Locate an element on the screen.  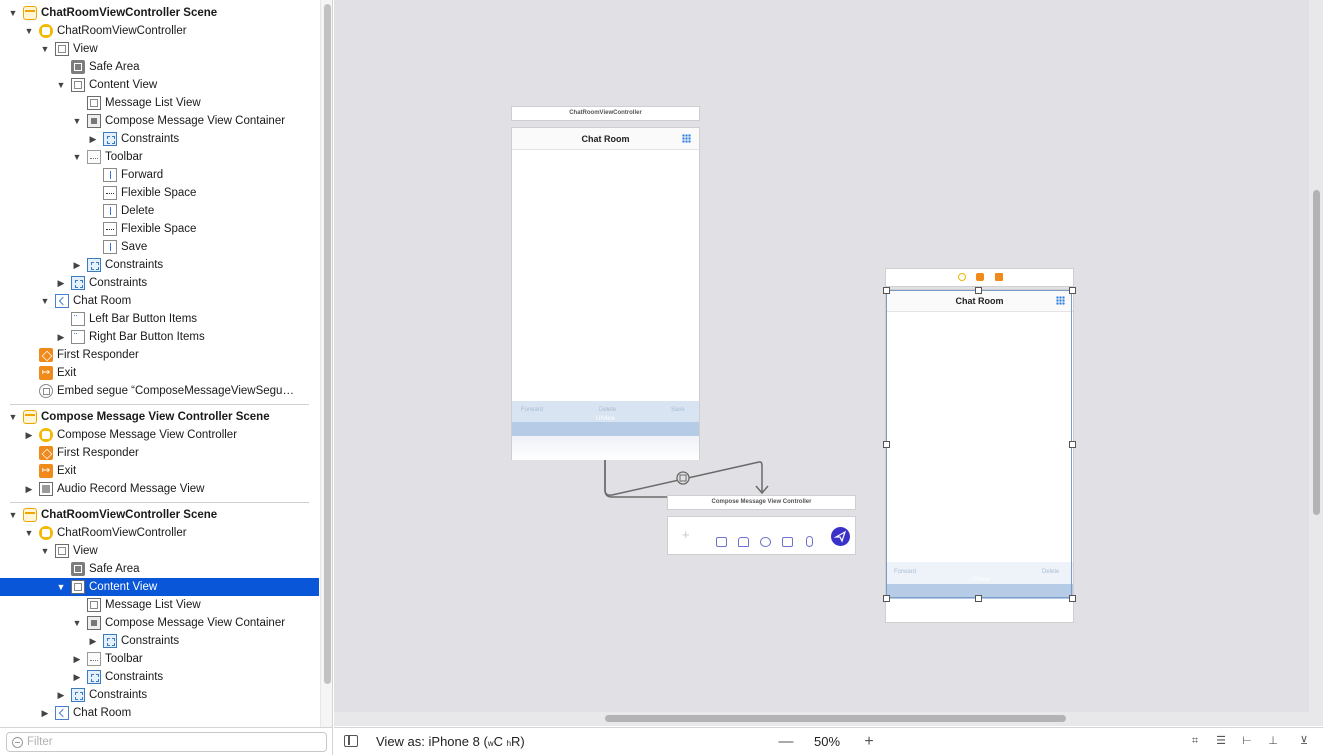
compose-message-view: + is located at coordinates (761, 535).